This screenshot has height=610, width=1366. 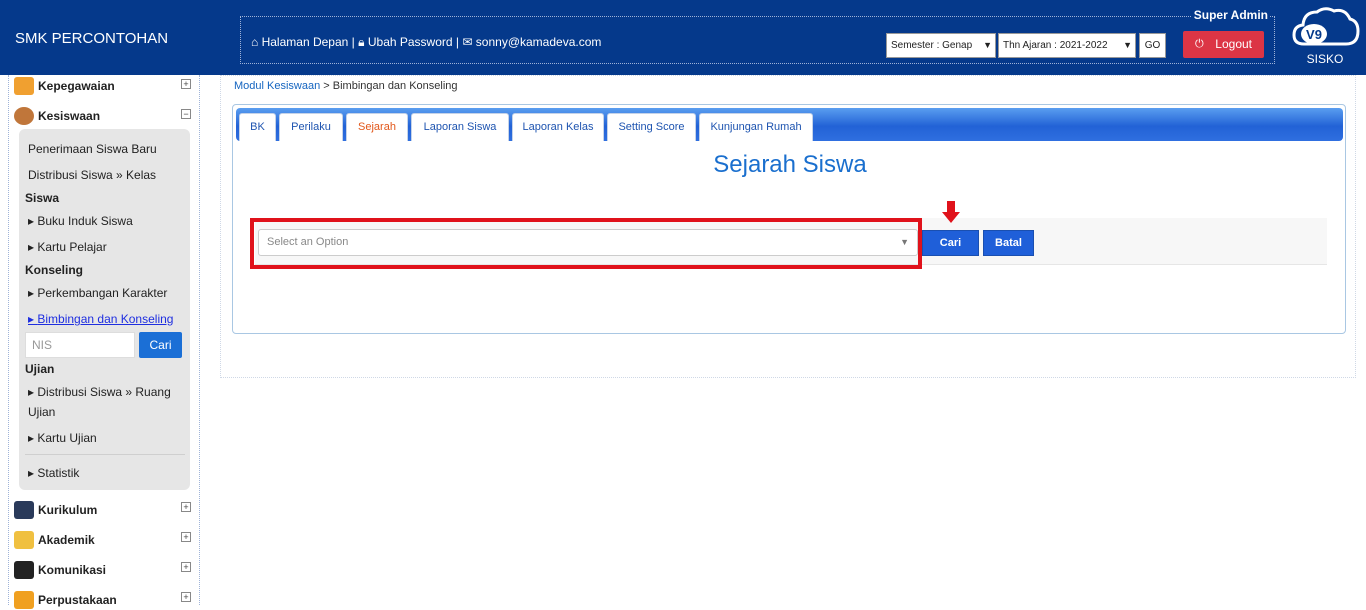 What do you see at coordinates (588, 242) in the screenshot?
I see `student-select: Select an Option ▼` at bounding box center [588, 242].